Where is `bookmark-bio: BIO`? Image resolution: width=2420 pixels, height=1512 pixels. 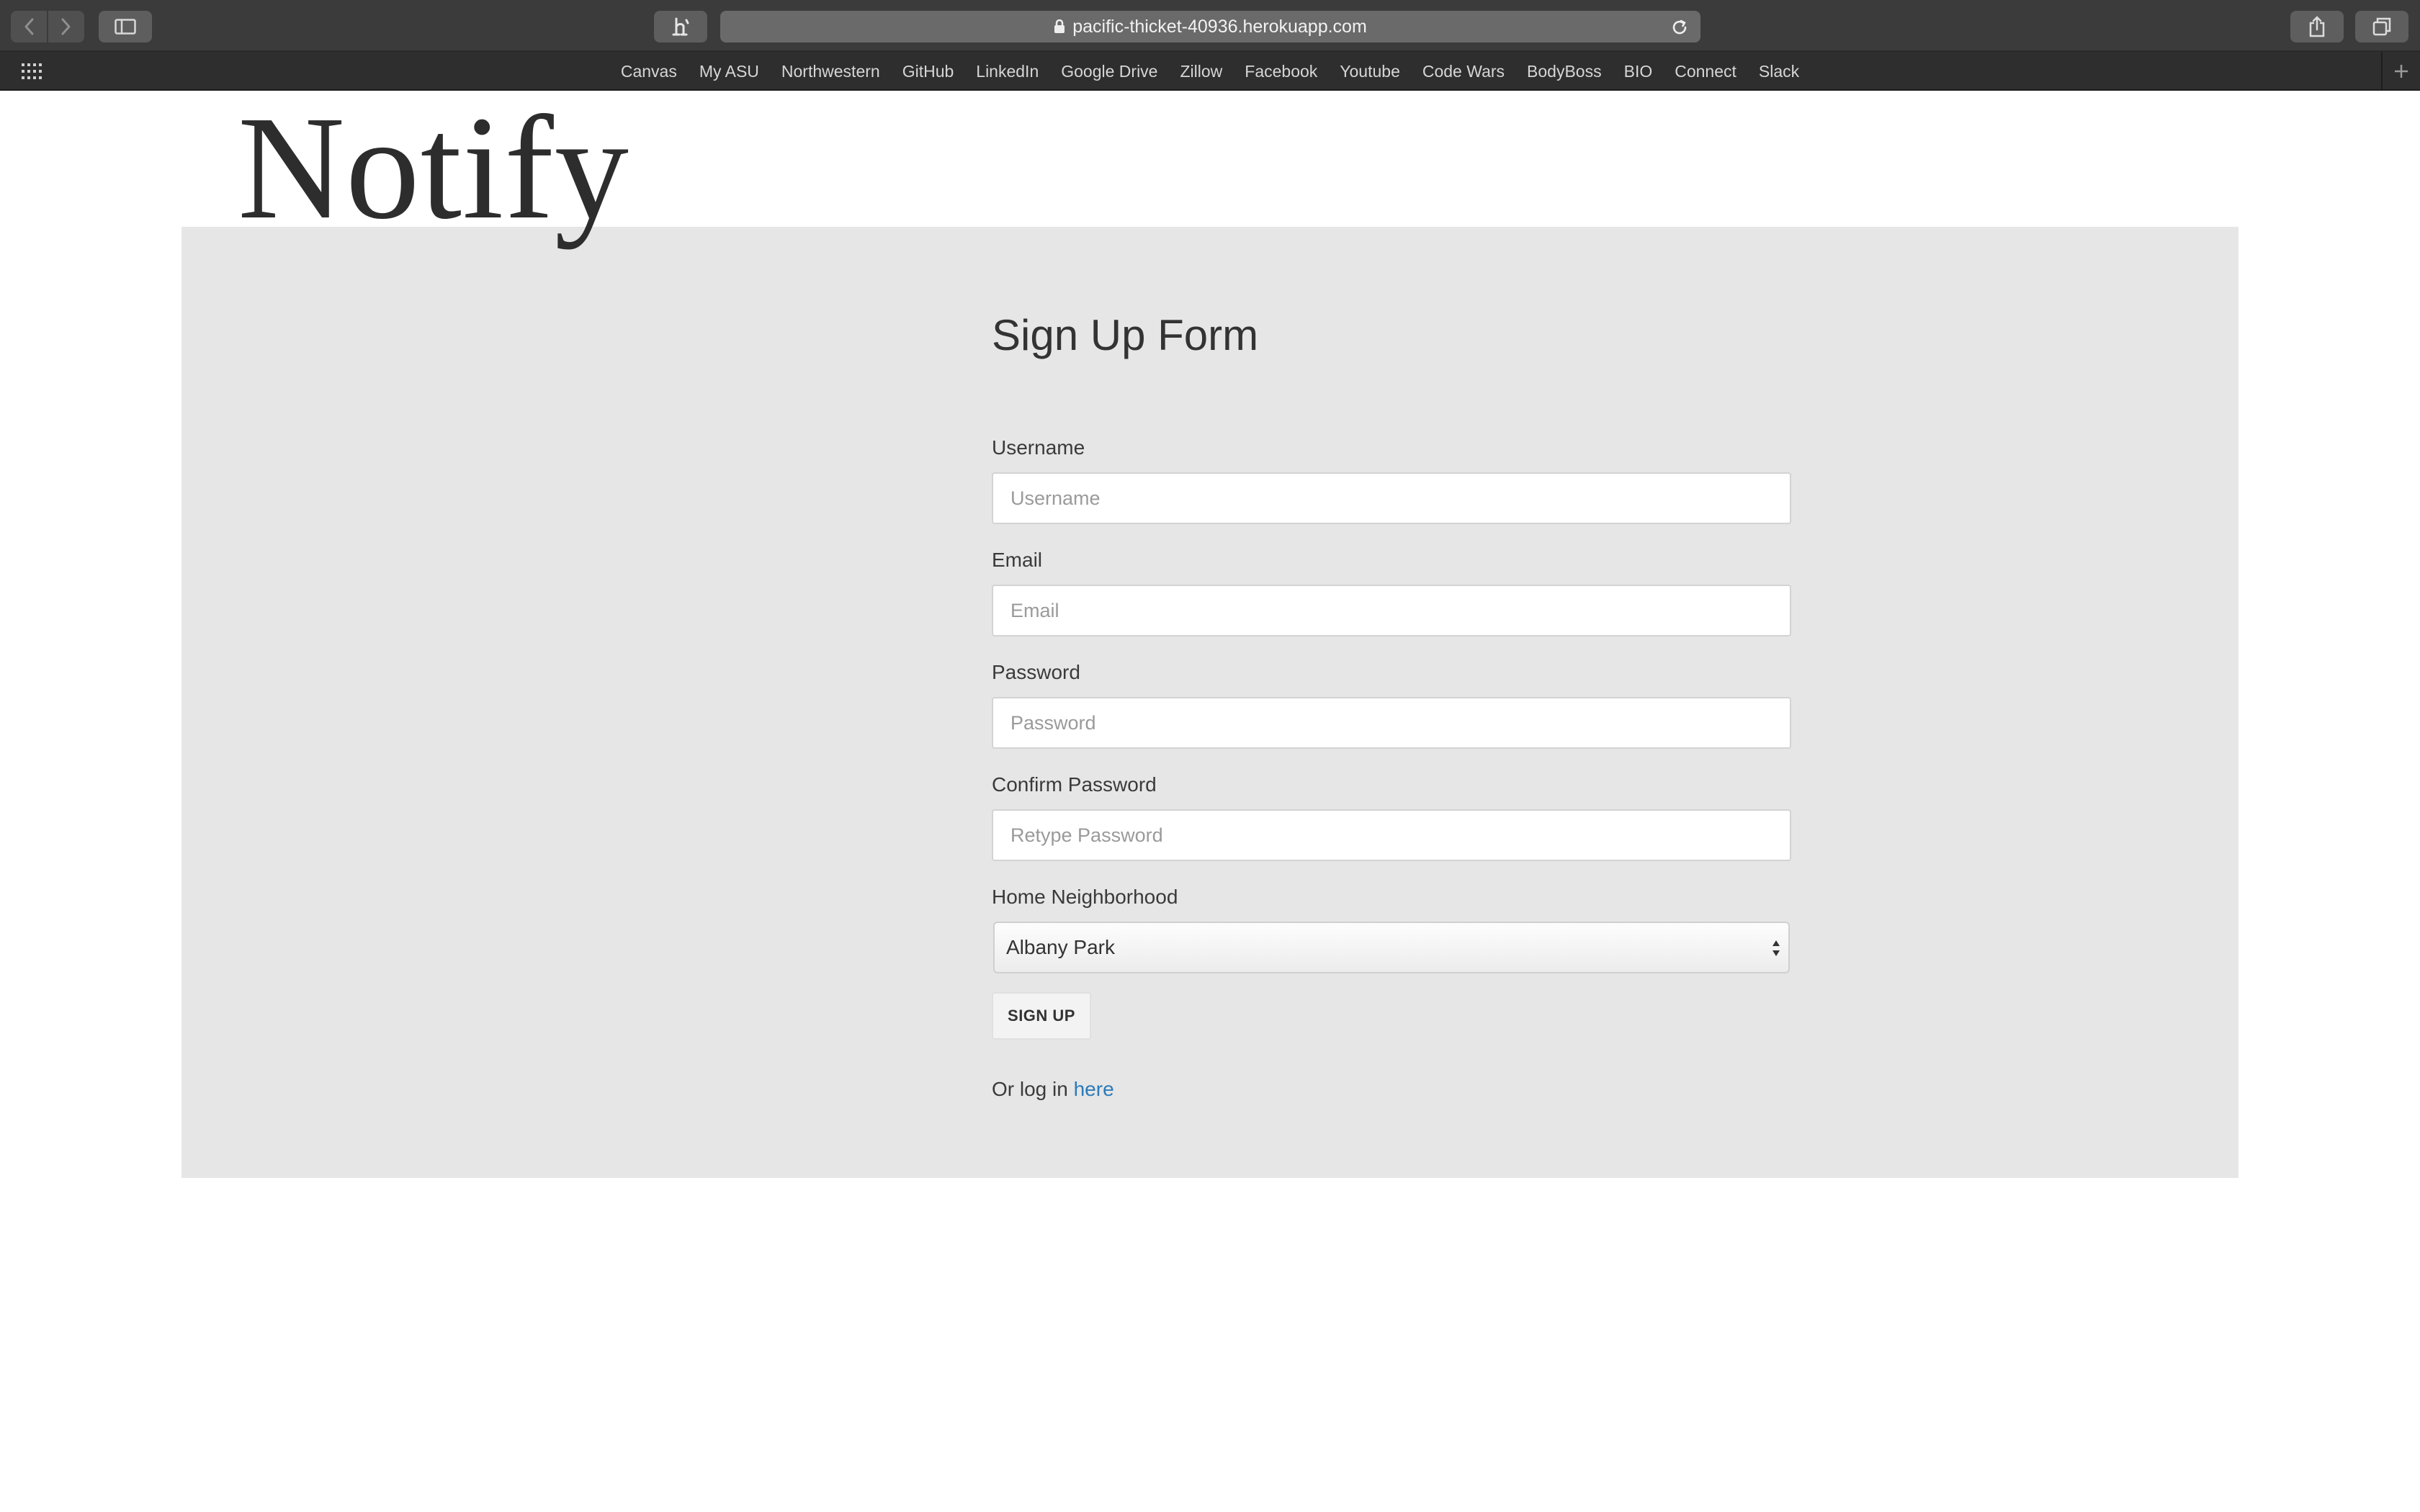
bookmark-bio: BIO is located at coordinates (1639, 71).